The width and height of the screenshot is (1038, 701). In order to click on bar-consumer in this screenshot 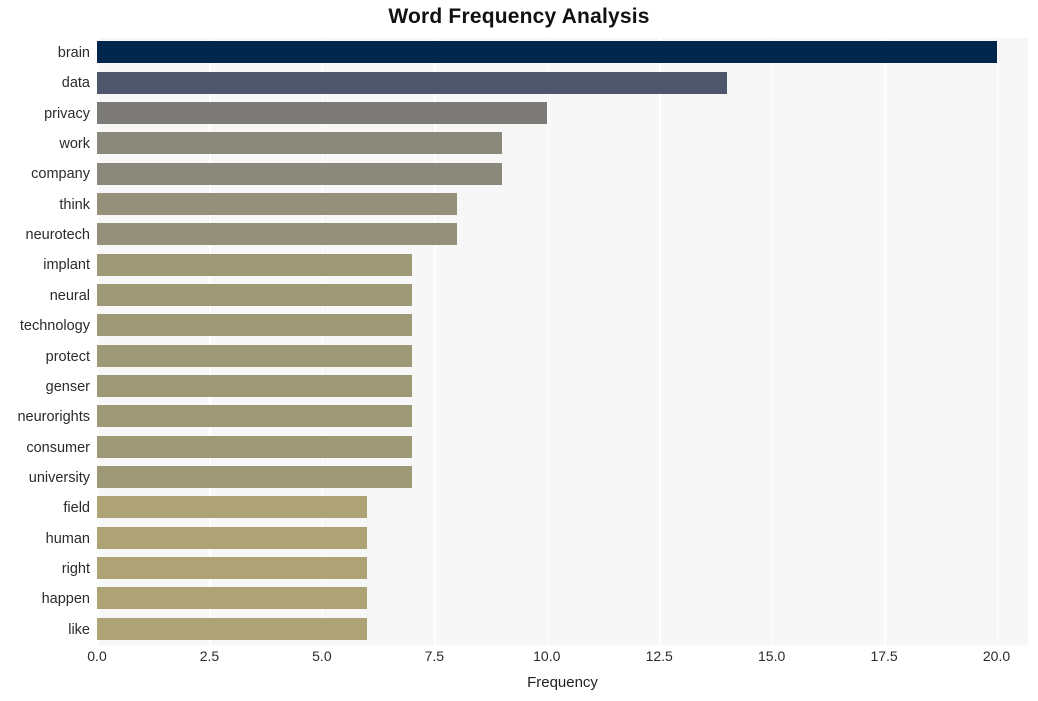, I will do `click(254, 446)`.